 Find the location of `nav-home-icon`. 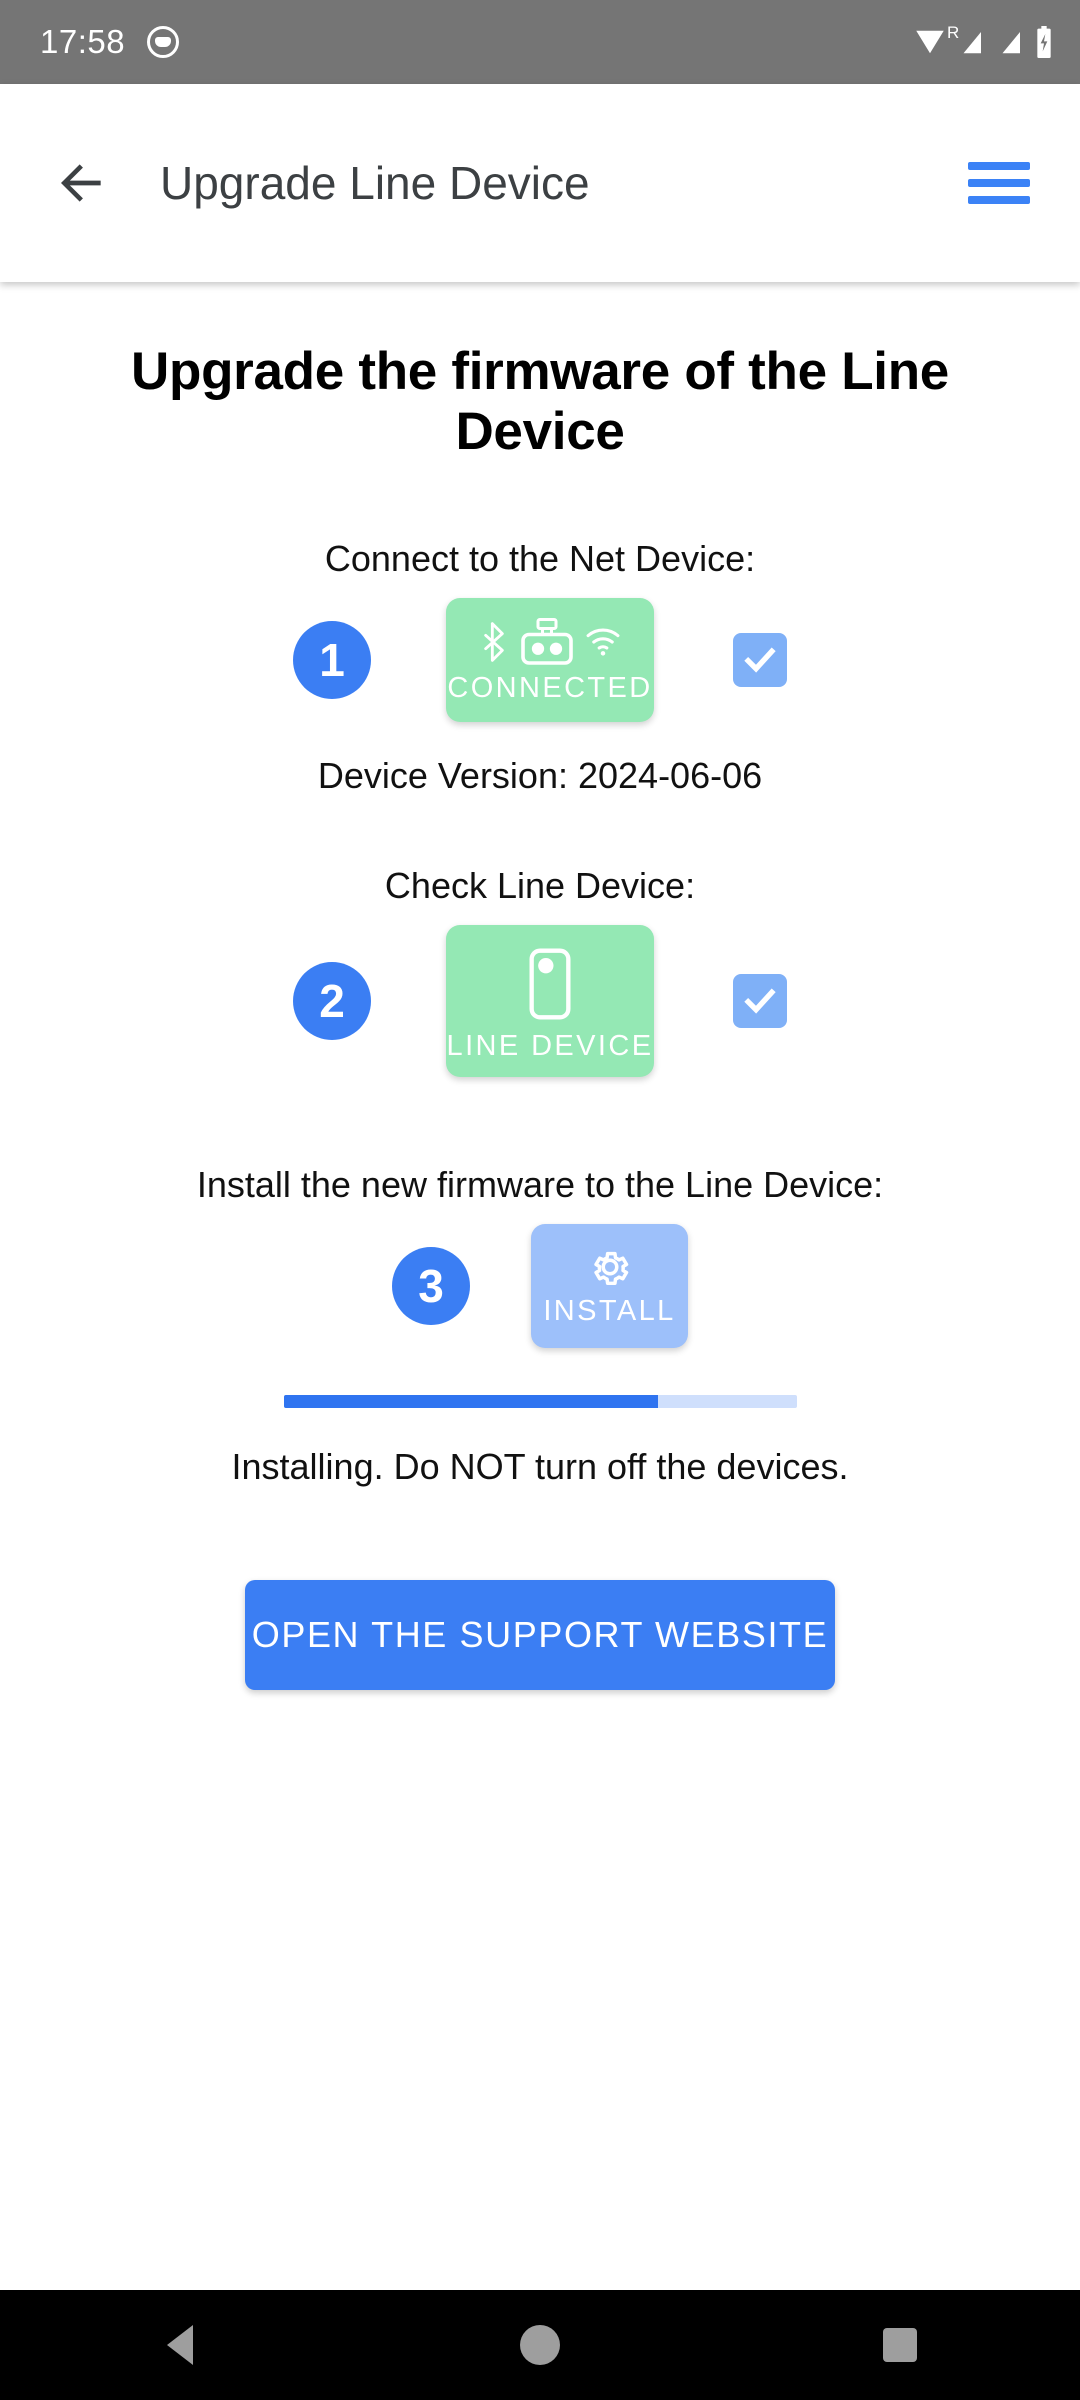

nav-home-icon is located at coordinates (540, 2345).